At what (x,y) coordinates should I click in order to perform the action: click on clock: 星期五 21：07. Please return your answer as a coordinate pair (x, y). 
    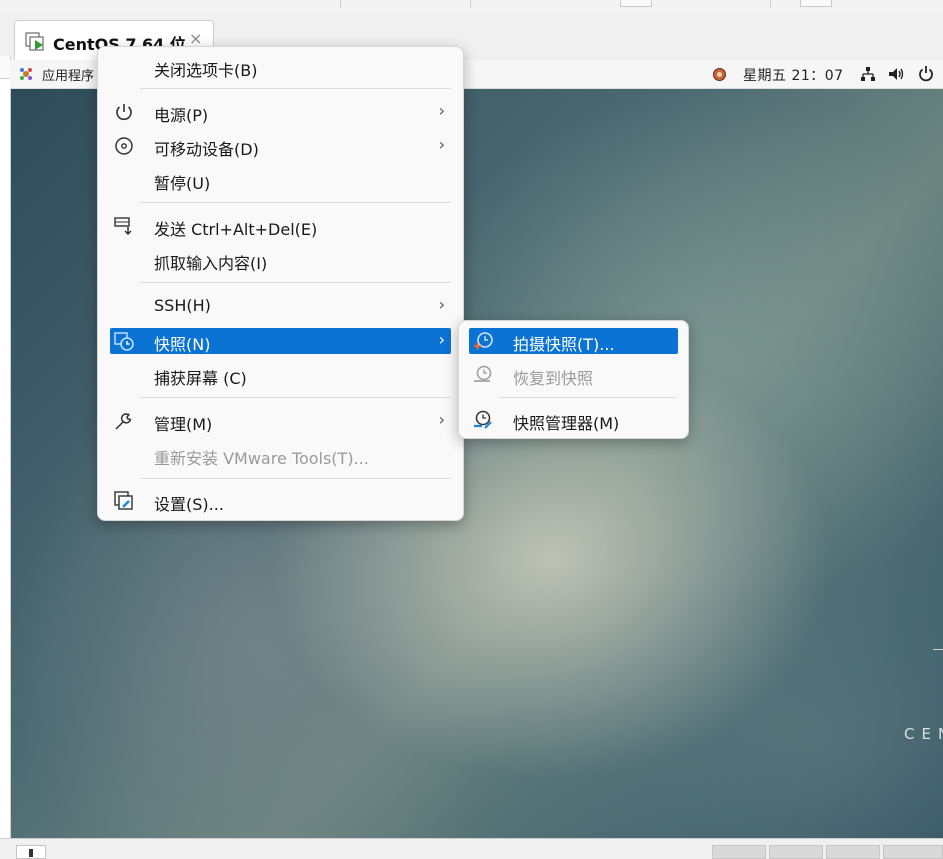
    Looking at the image, I should click on (793, 75).